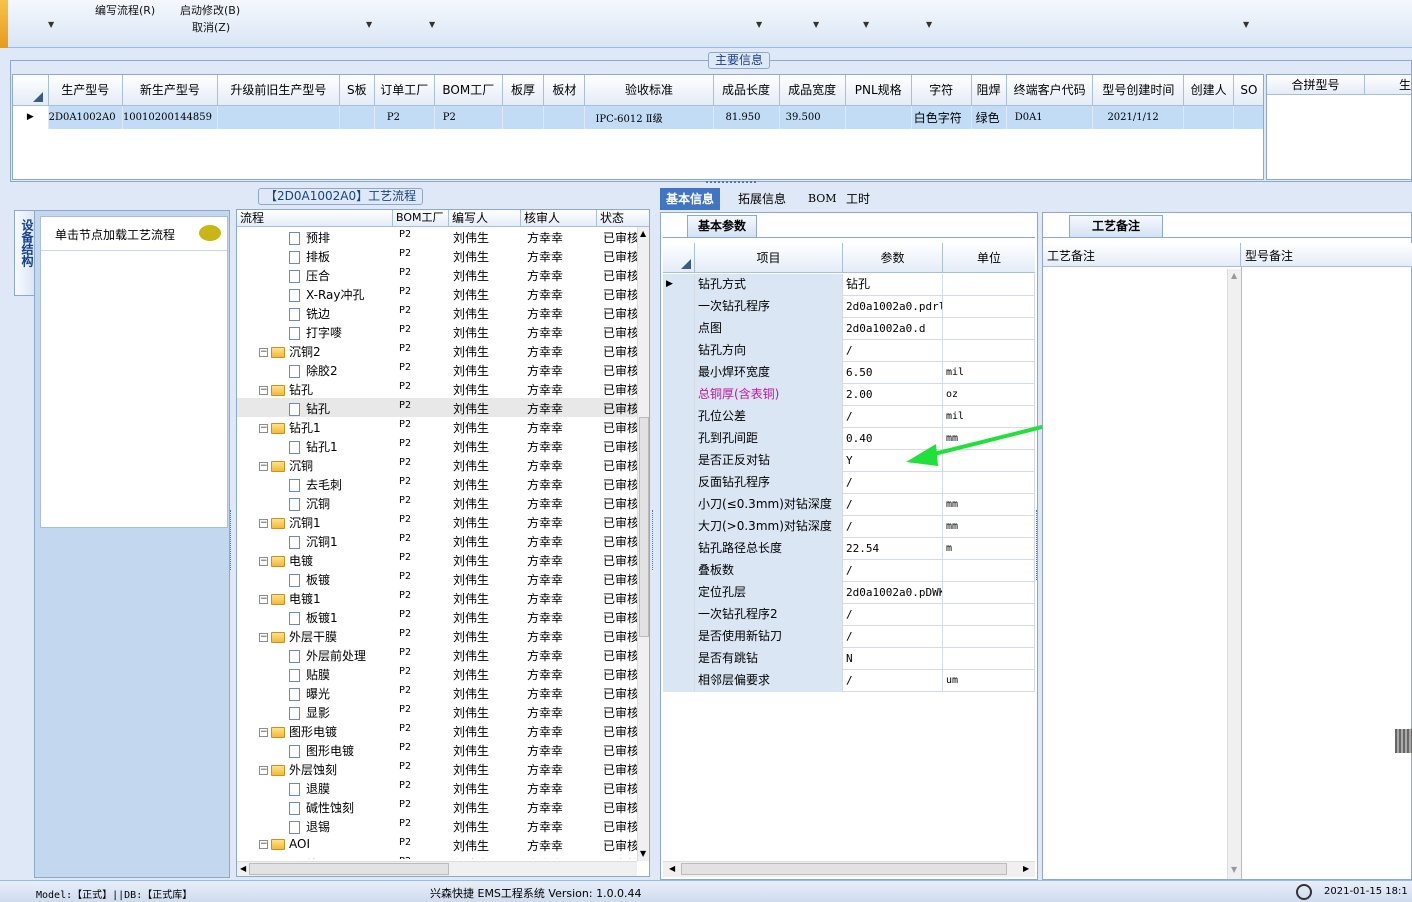 The image size is (1412, 902). Describe the element at coordinates (878, 90) in the screenshot. I see `col-header: PNL规格` at that location.